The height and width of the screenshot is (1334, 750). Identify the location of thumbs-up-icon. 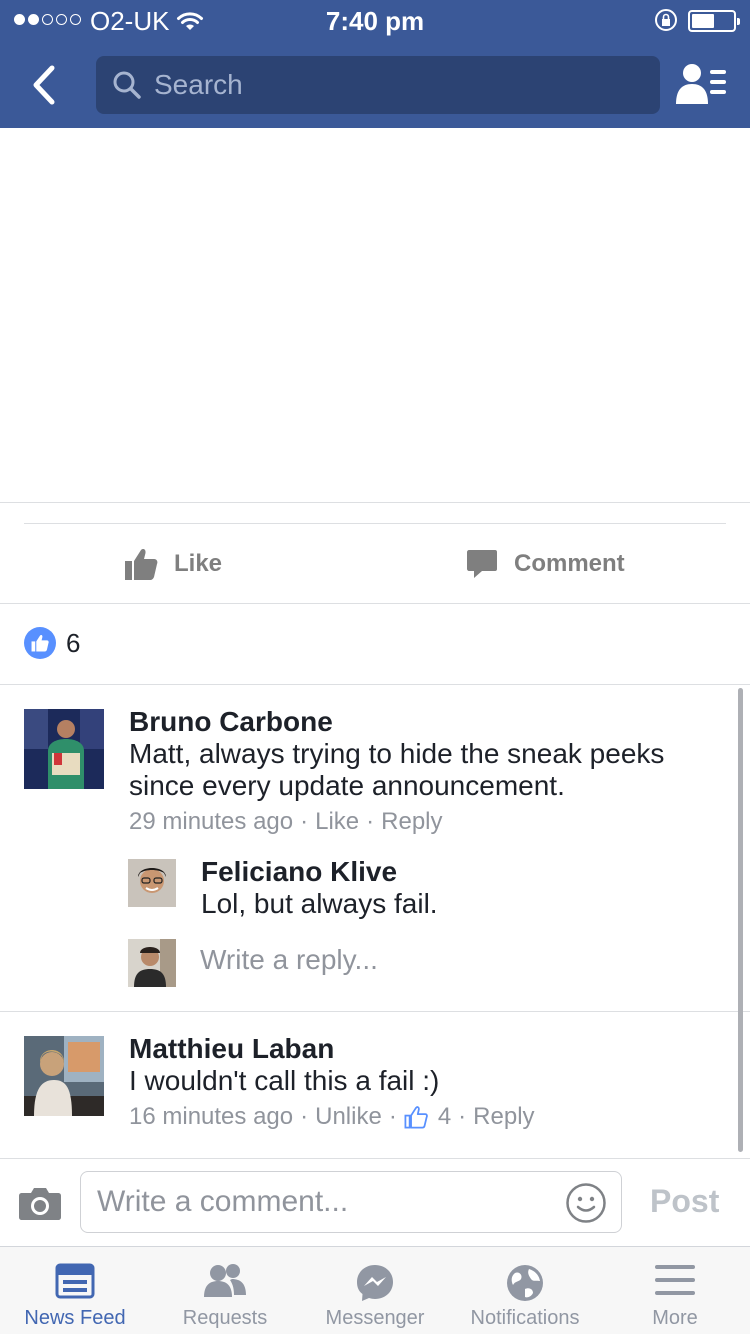
(141, 564).